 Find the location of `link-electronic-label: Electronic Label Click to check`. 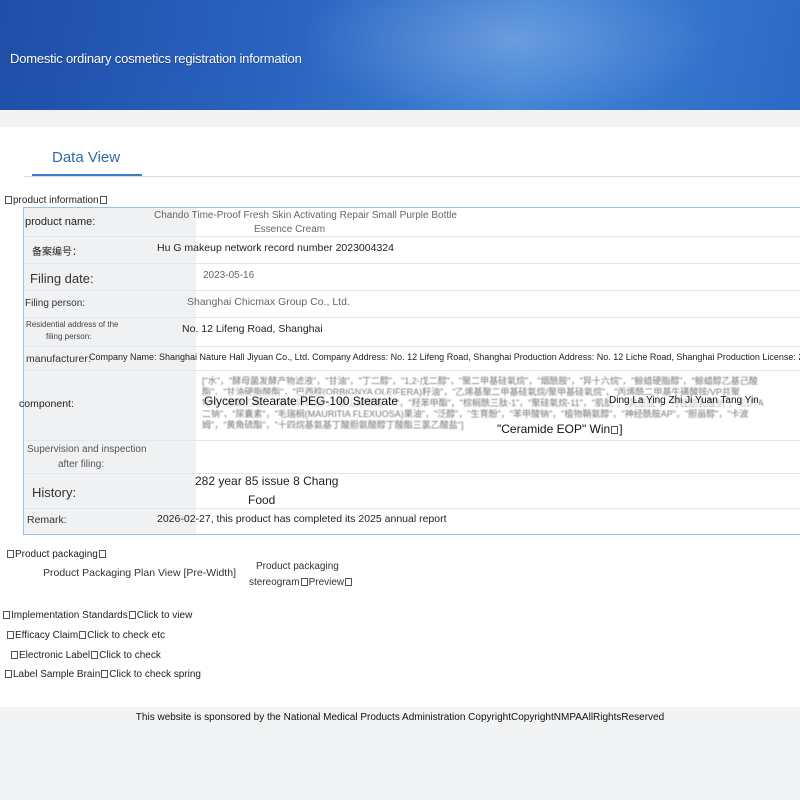

link-electronic-label: Electronic Label Click to check is located at coordinates (85, 655).